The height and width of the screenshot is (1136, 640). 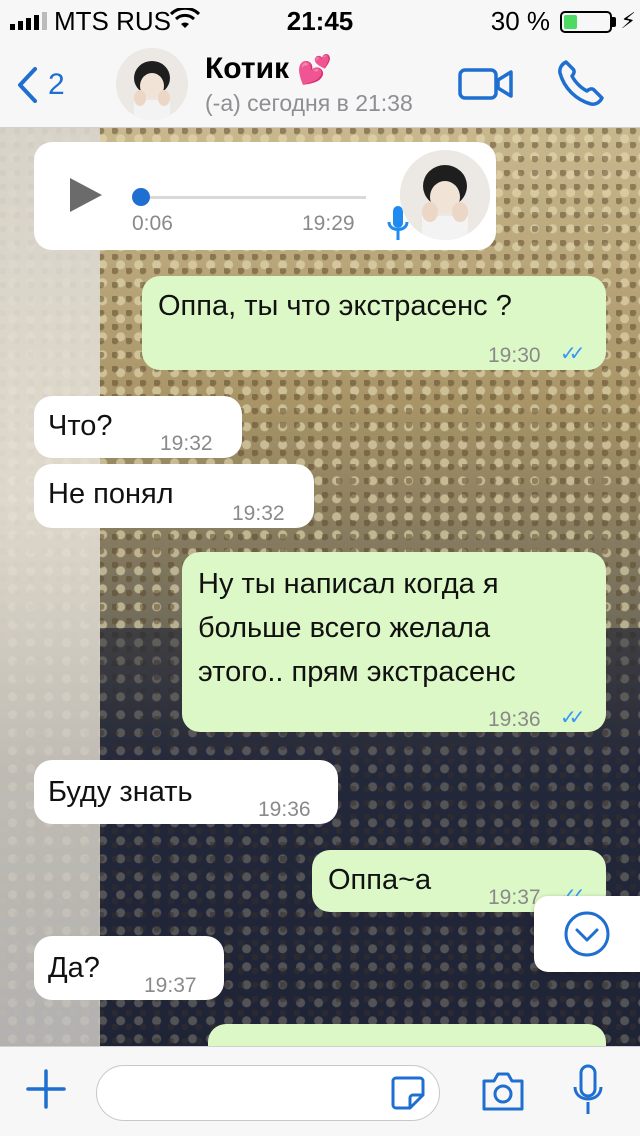 What do you see at coordinates (357, 672) in the screenshot?
I see `message-text-line: этого.. прям экстрасенс` at bounding box center [357, 672].